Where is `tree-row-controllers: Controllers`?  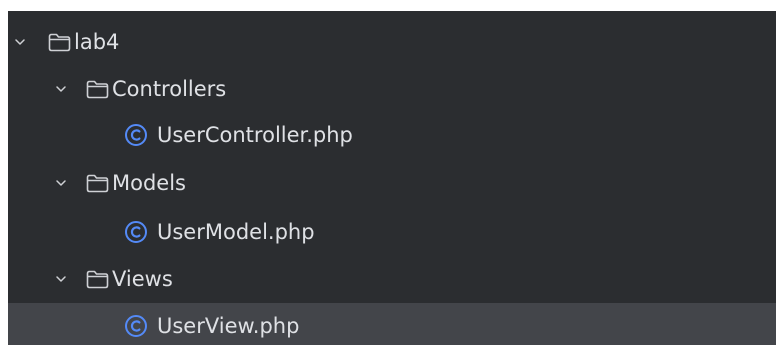
tree-row-controllers: Controllers is located at coordinates (392, 89).